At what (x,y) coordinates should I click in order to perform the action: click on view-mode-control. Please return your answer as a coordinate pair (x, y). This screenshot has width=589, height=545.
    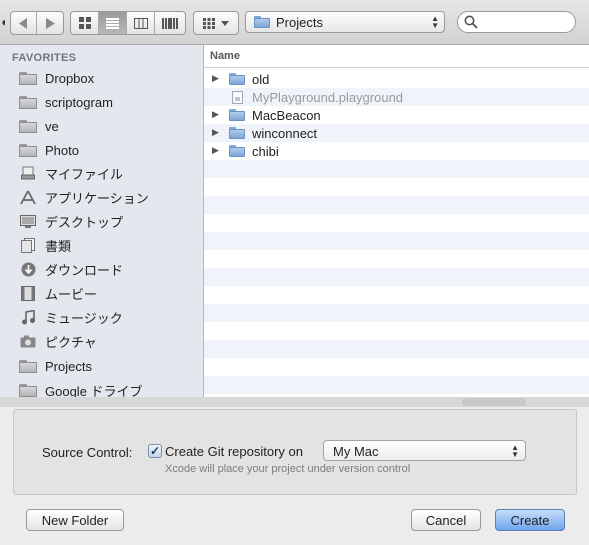
    Looking at the image, I should click on (128, 23).